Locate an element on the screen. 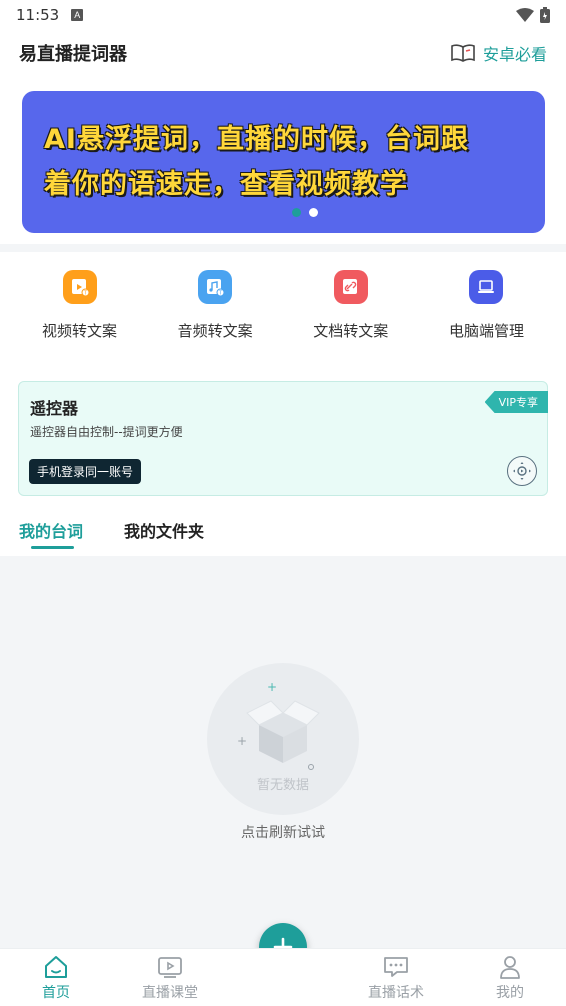  nav-live-course: 直播课堂 is located at coordinates (170, 978).